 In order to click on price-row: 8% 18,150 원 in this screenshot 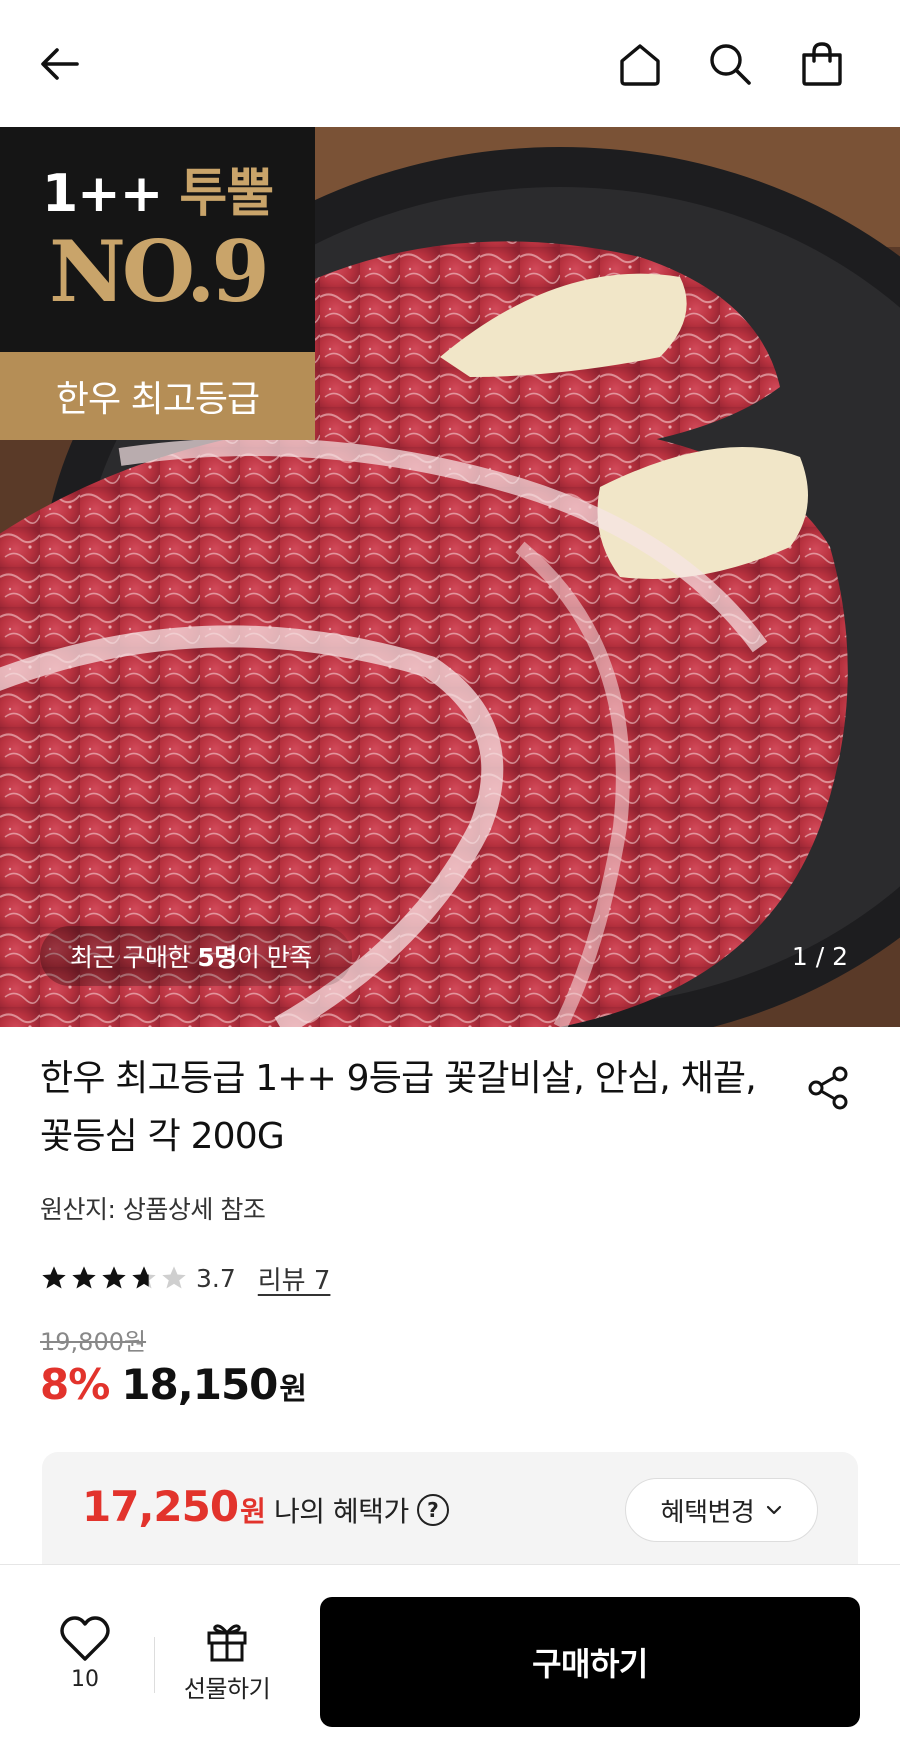, I will do `click(173, 1384)`.